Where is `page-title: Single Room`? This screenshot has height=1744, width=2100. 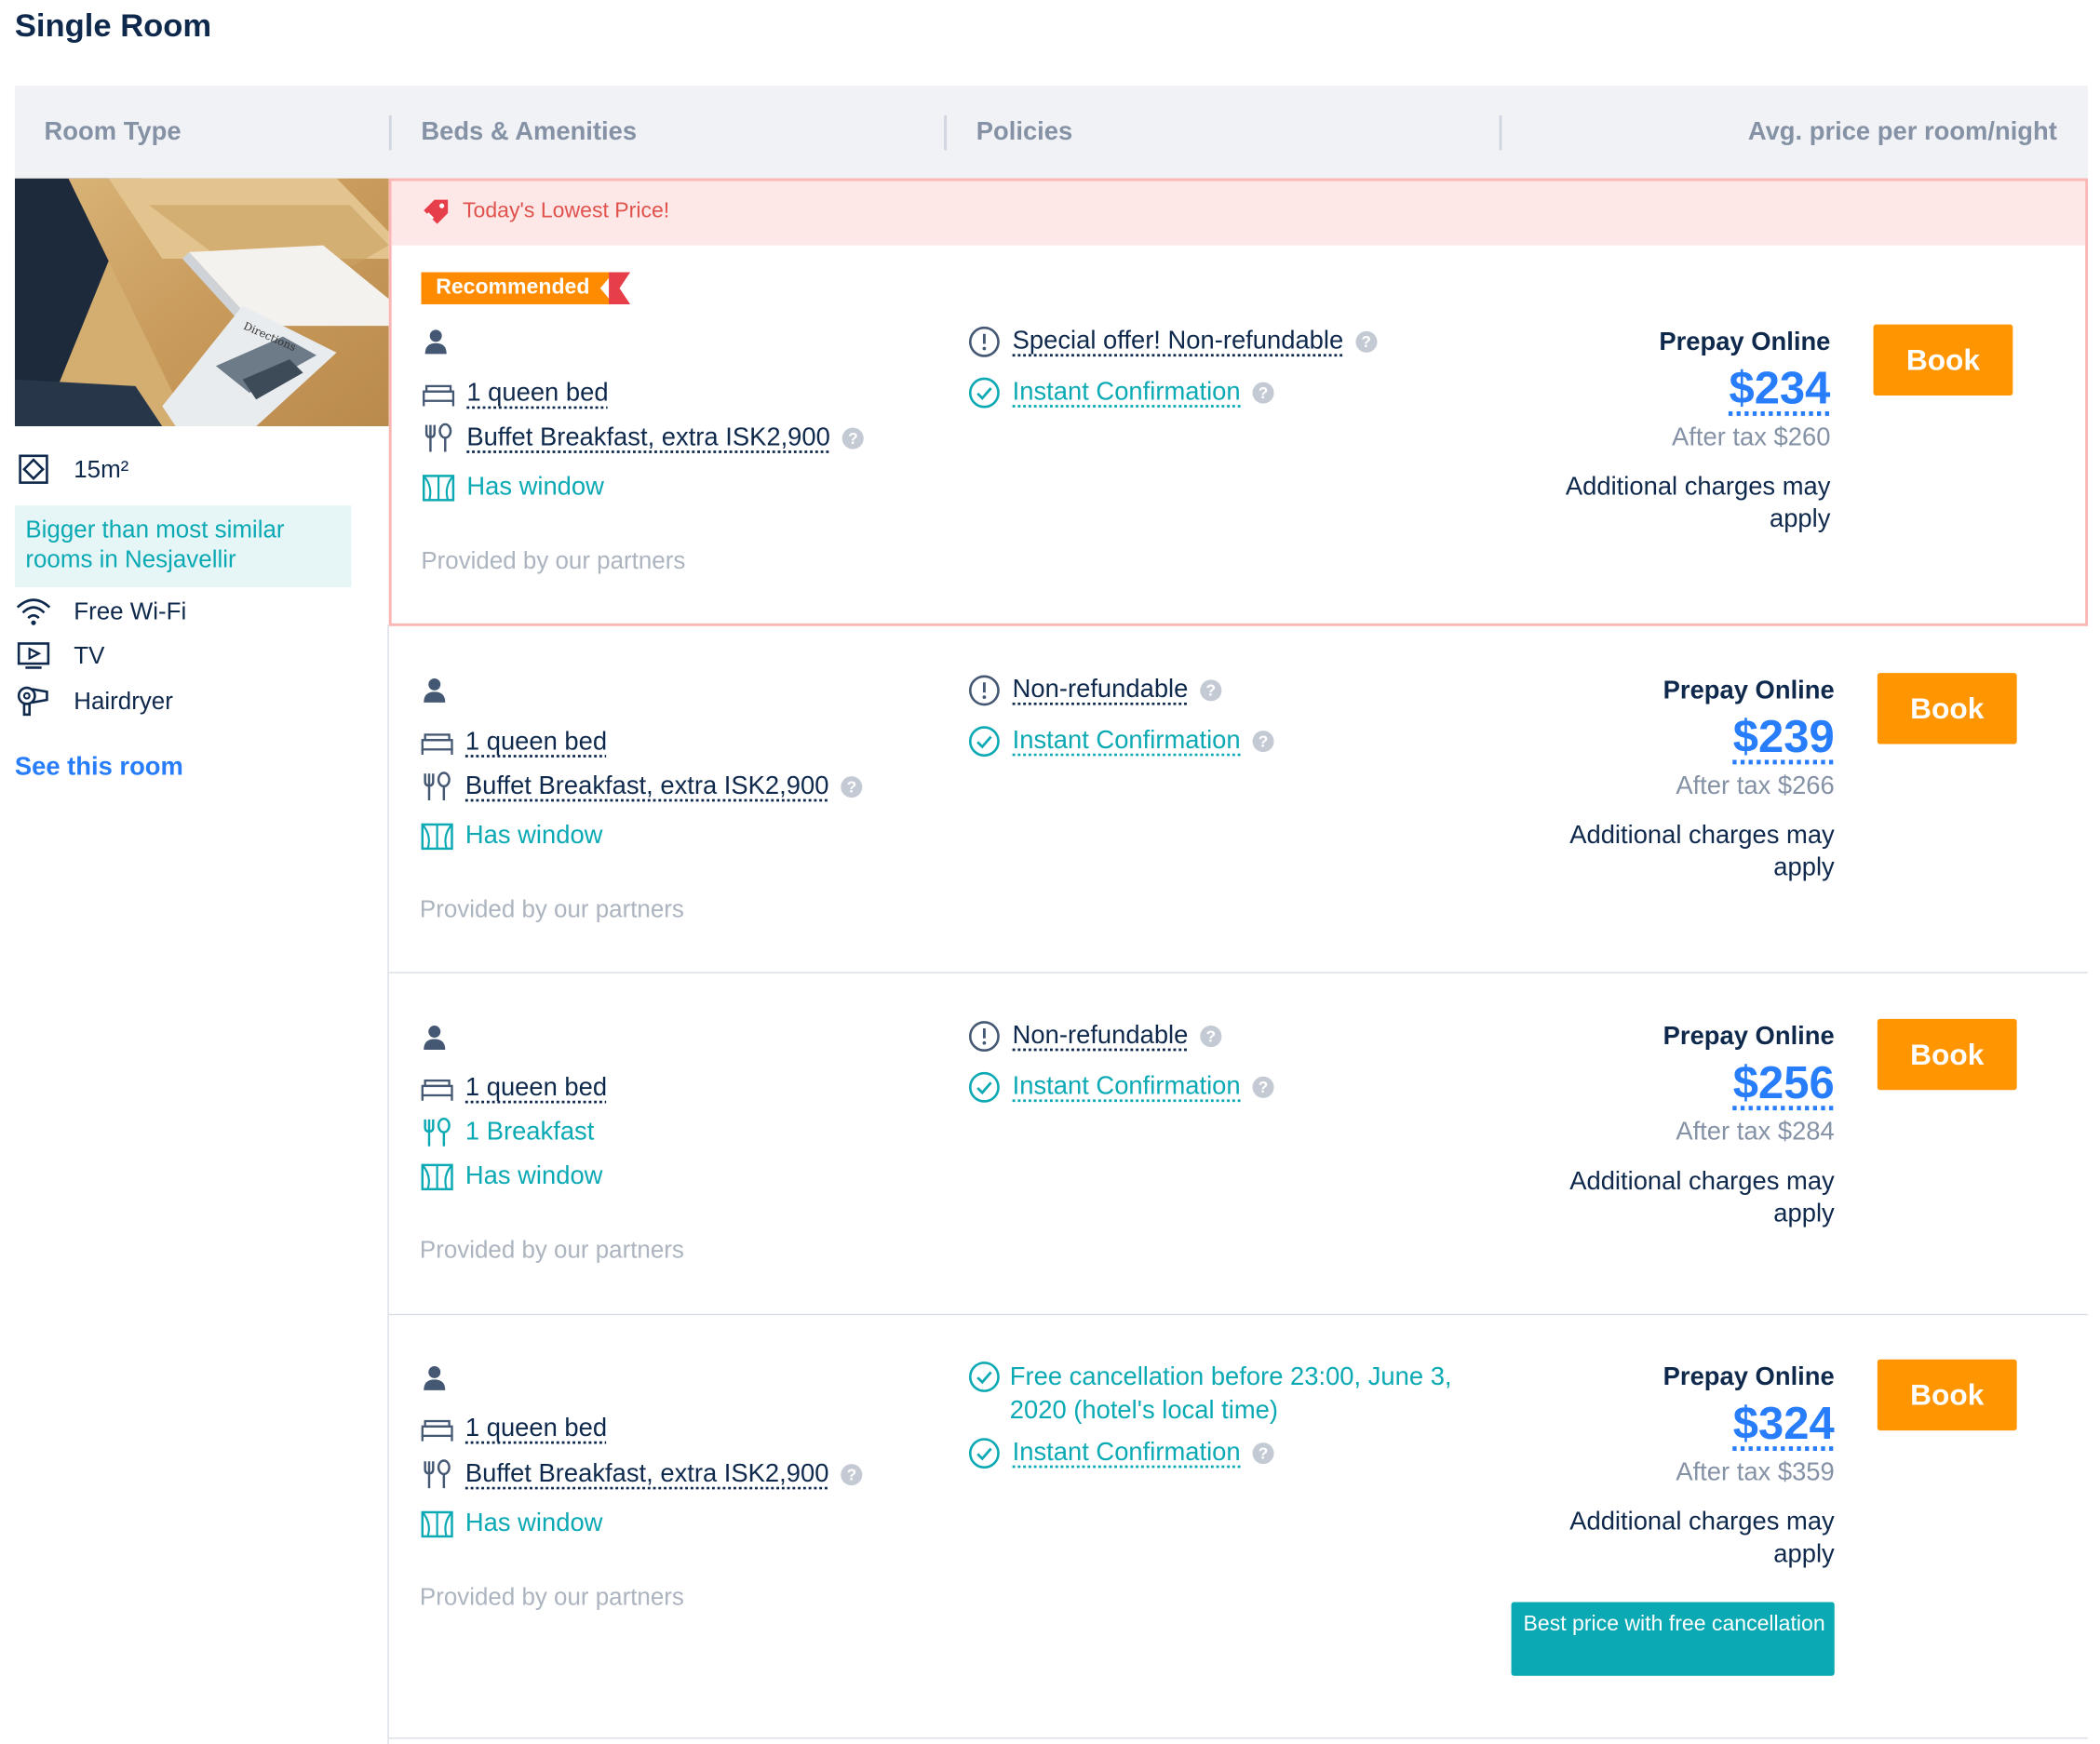
page-title: Single Room is located at coordinates (113, 26).